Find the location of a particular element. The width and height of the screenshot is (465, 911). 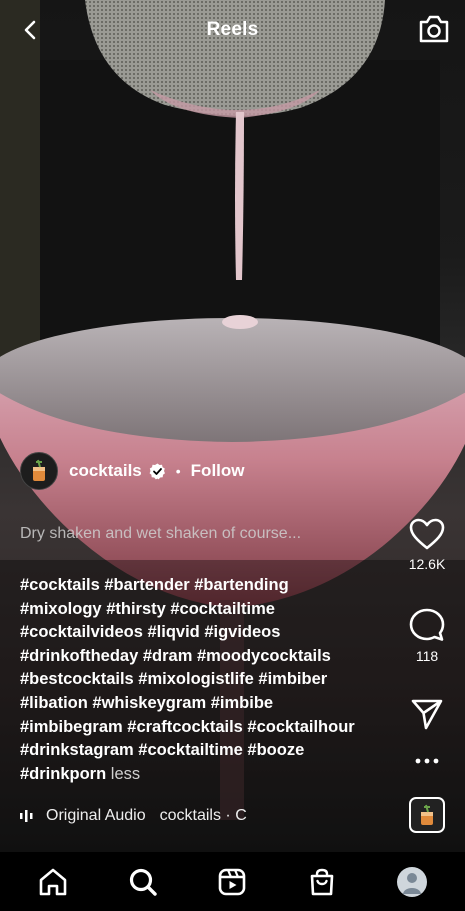

hashtag-line: #libation #whiskeygram #imbibe is located at coordinates (210, 704).